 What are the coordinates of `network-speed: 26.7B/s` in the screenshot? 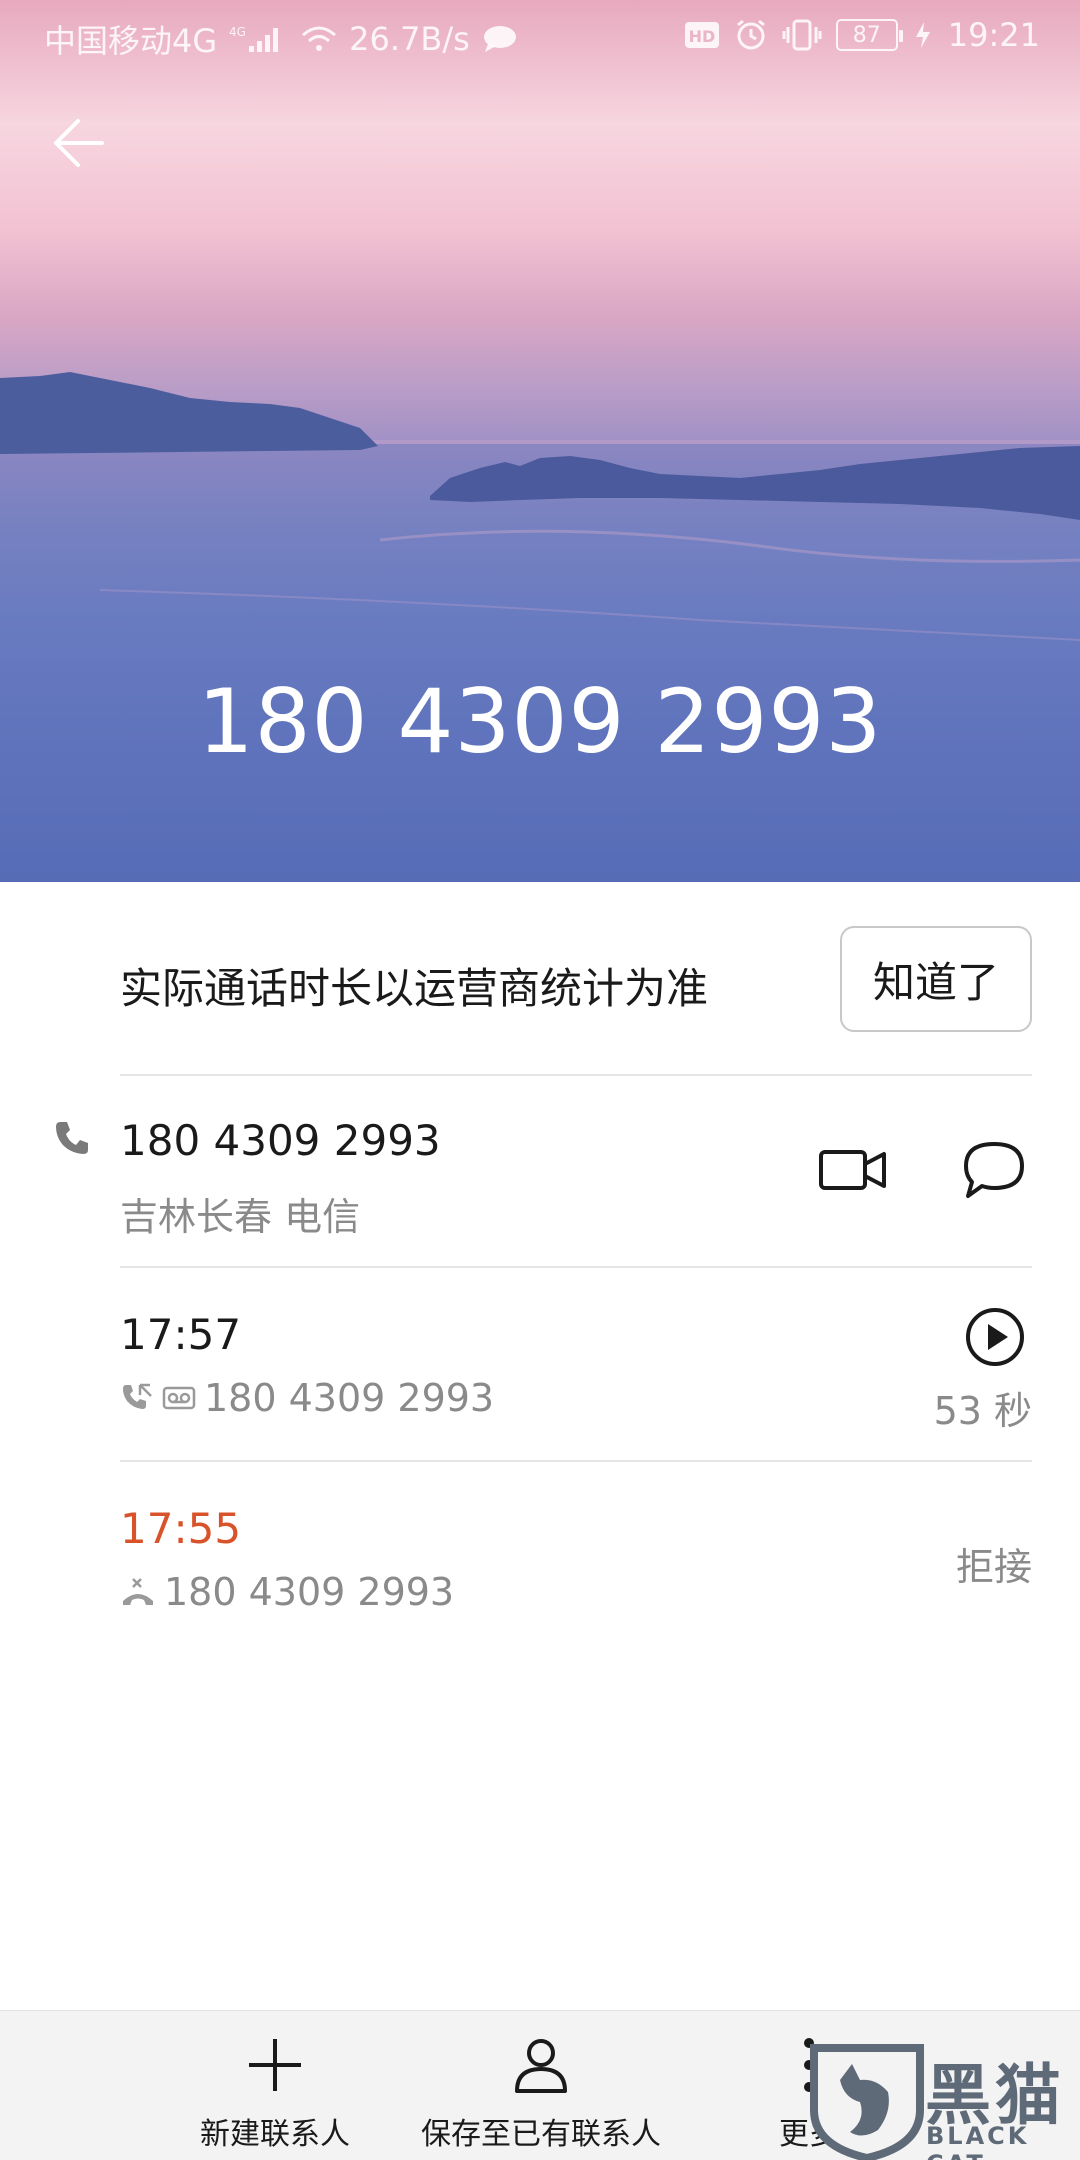 It's located at (409, 39).